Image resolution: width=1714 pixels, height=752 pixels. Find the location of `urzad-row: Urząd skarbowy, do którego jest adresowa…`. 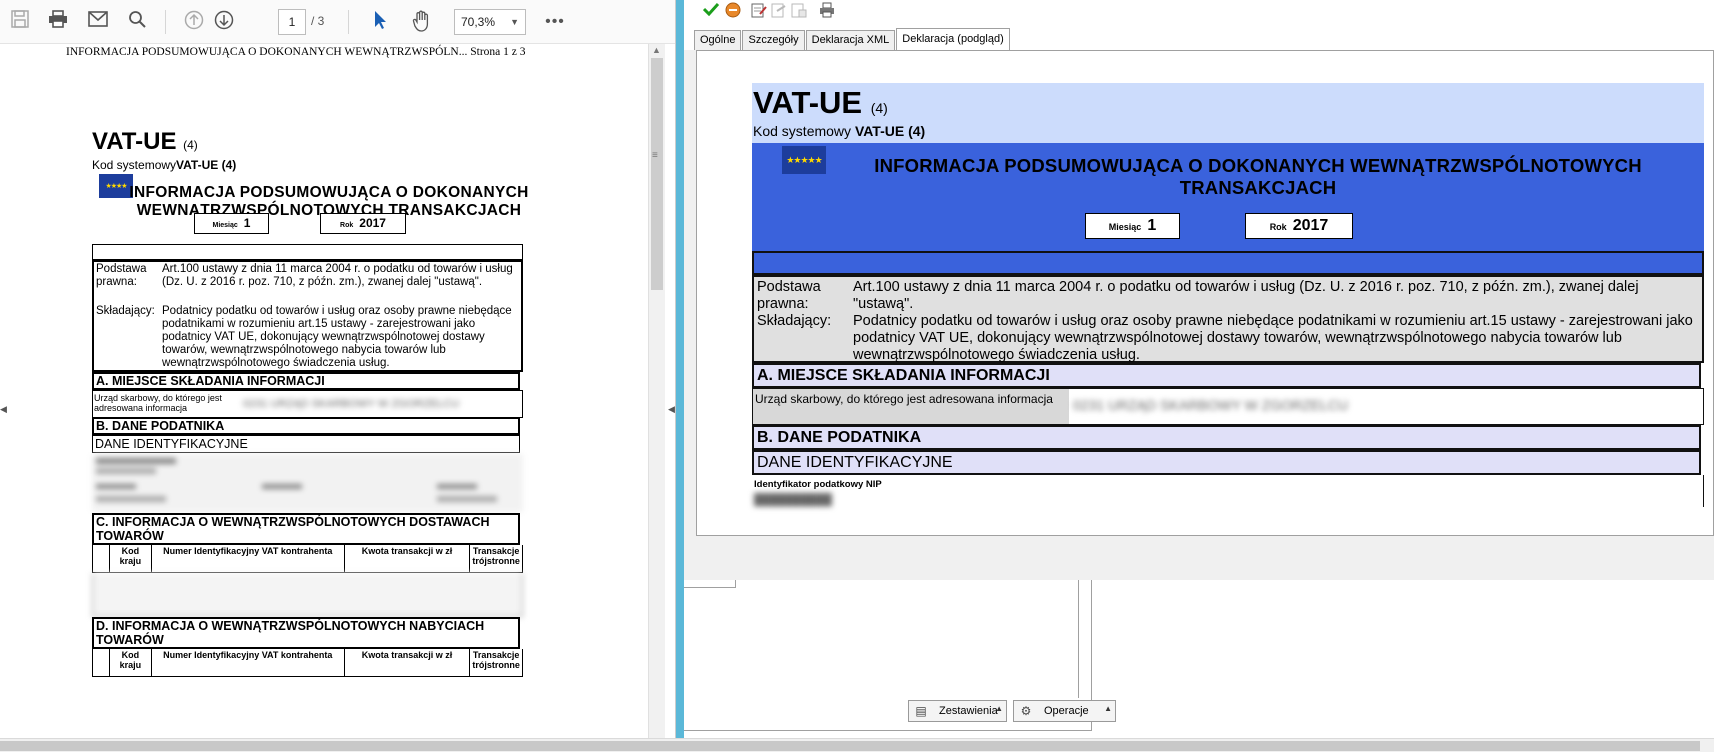

urzad-row: Urząd skarbowy, do którego jest adresowa… is located at coordinates (307, 404).